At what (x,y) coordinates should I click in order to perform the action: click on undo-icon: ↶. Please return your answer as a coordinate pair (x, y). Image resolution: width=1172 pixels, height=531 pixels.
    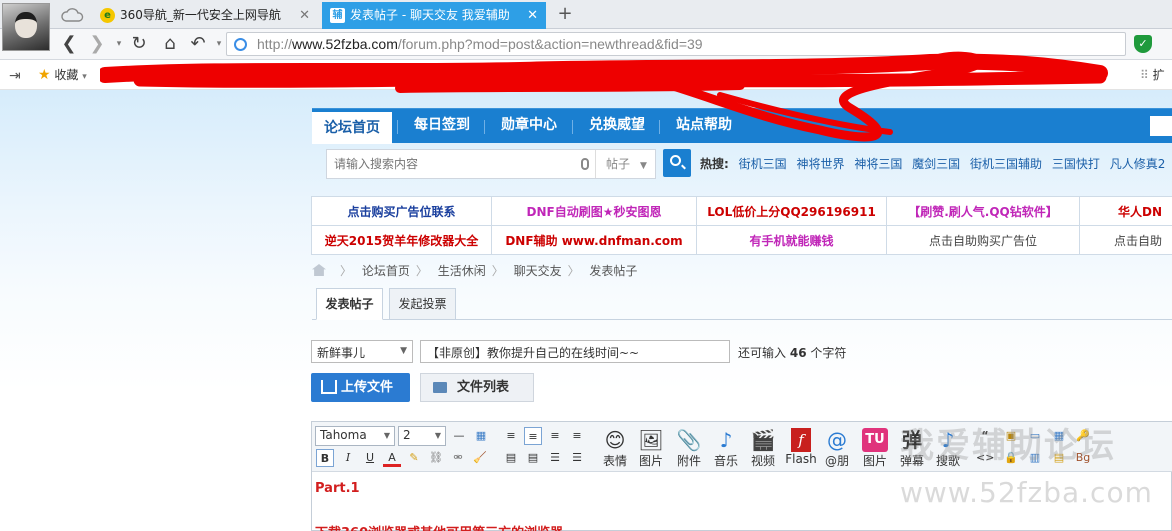
    Looking at the image, I should click on (198, 44).